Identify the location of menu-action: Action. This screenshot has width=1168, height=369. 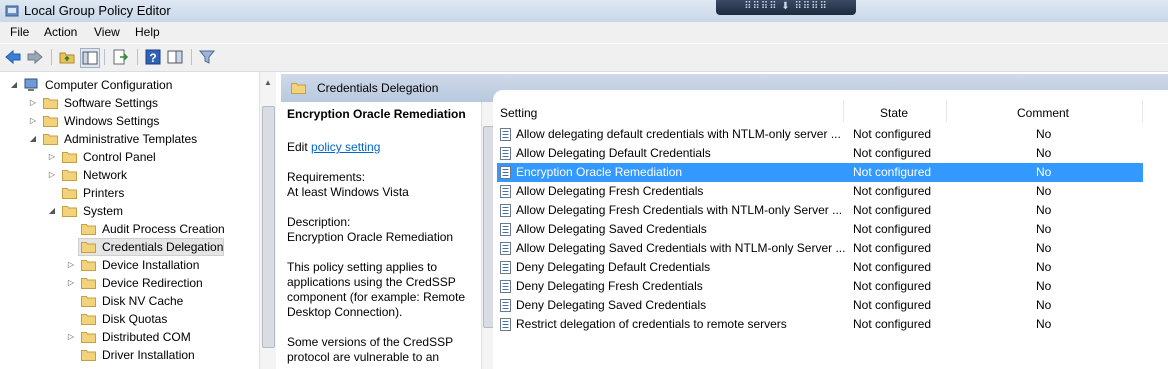
(60, 32).